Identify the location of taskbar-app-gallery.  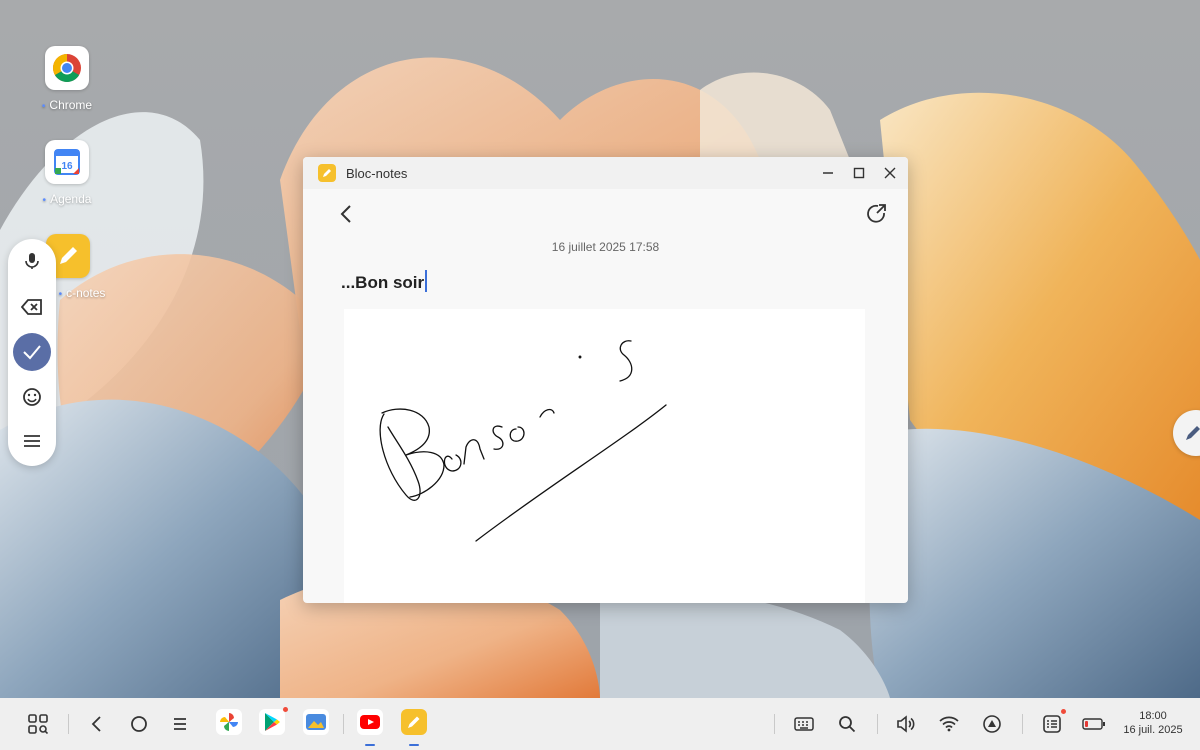
(316, 722).